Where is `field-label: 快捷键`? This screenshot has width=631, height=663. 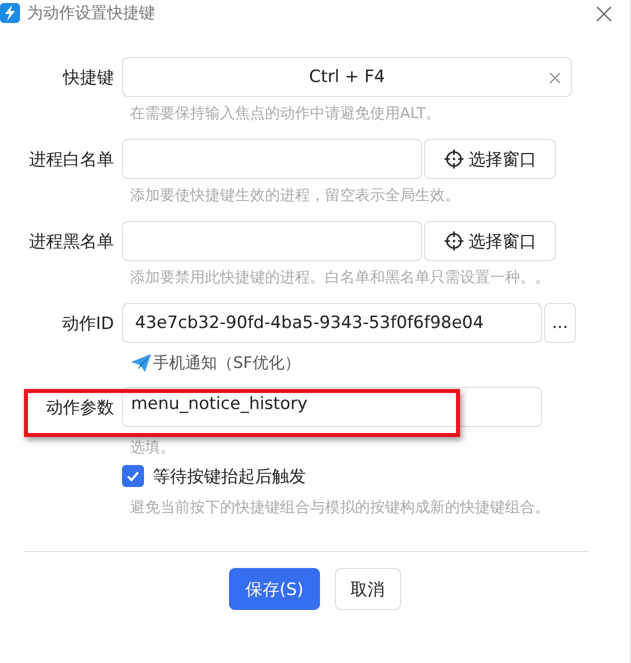
field-label: 快捷键 is located at coordinates (88, 77).